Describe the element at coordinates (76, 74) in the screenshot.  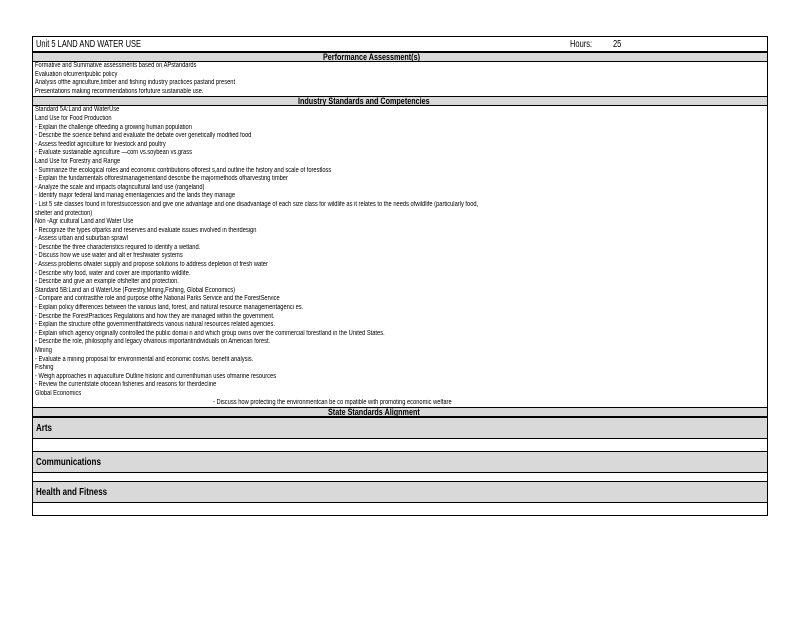
I see `performance-line: Evaluation ofcurrentpublic policy` at that location.